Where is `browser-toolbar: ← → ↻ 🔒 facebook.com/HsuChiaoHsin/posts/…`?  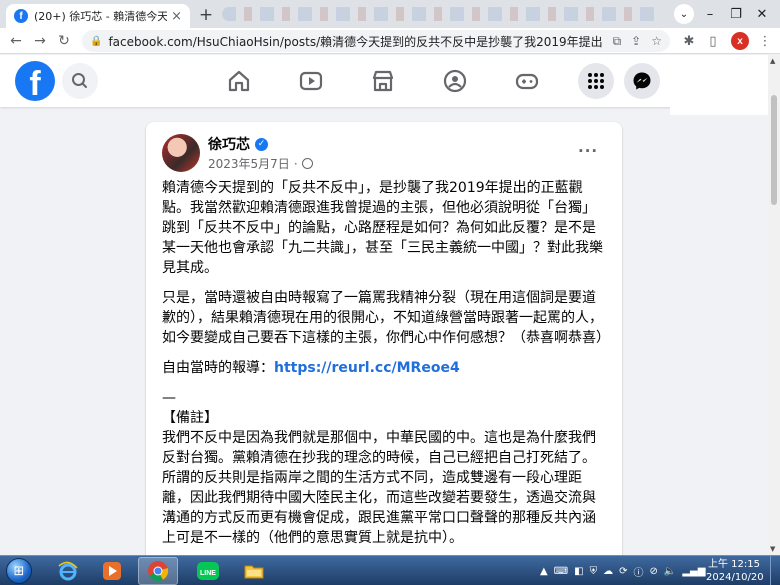
browser-toolbar: ← → ↻ 🔒 facebook.com/HsuChiaoHsin/posts/… is located at coordinates (390, 41).